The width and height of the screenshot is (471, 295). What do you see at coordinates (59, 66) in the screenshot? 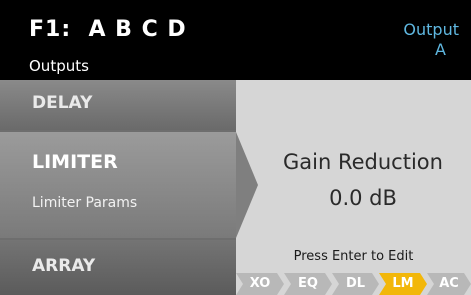
I see `page-subtitle: Outputs` at bounding box center [59, 66].